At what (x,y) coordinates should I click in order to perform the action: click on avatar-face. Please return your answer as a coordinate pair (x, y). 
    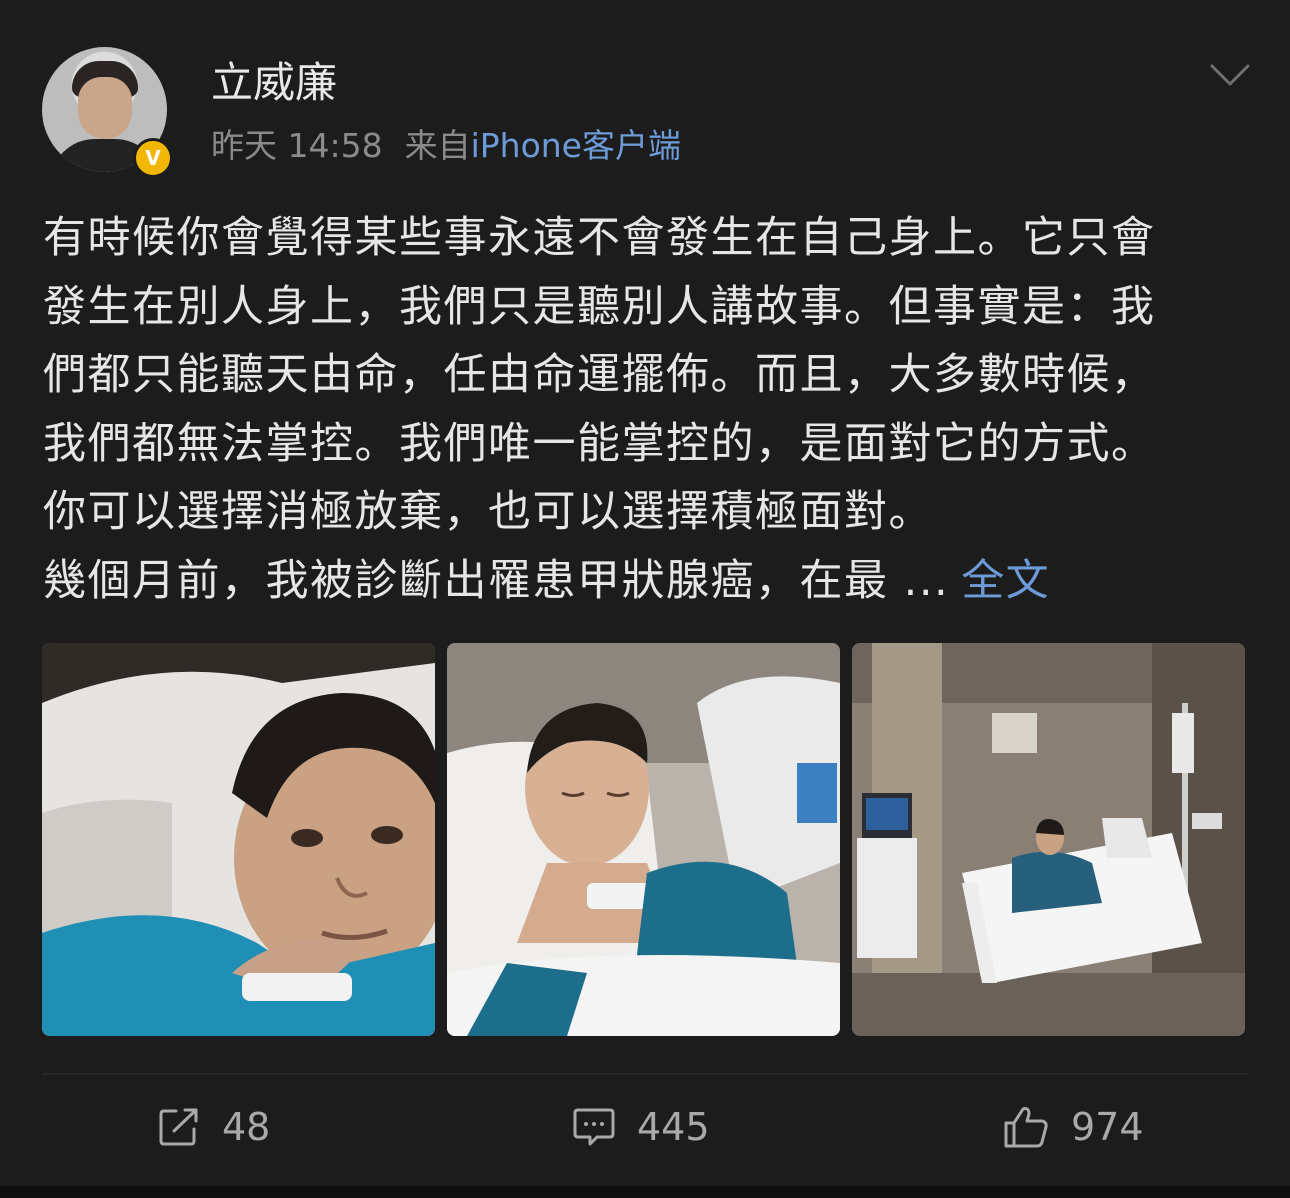
    Looking at the image, I should click on (105, 108).